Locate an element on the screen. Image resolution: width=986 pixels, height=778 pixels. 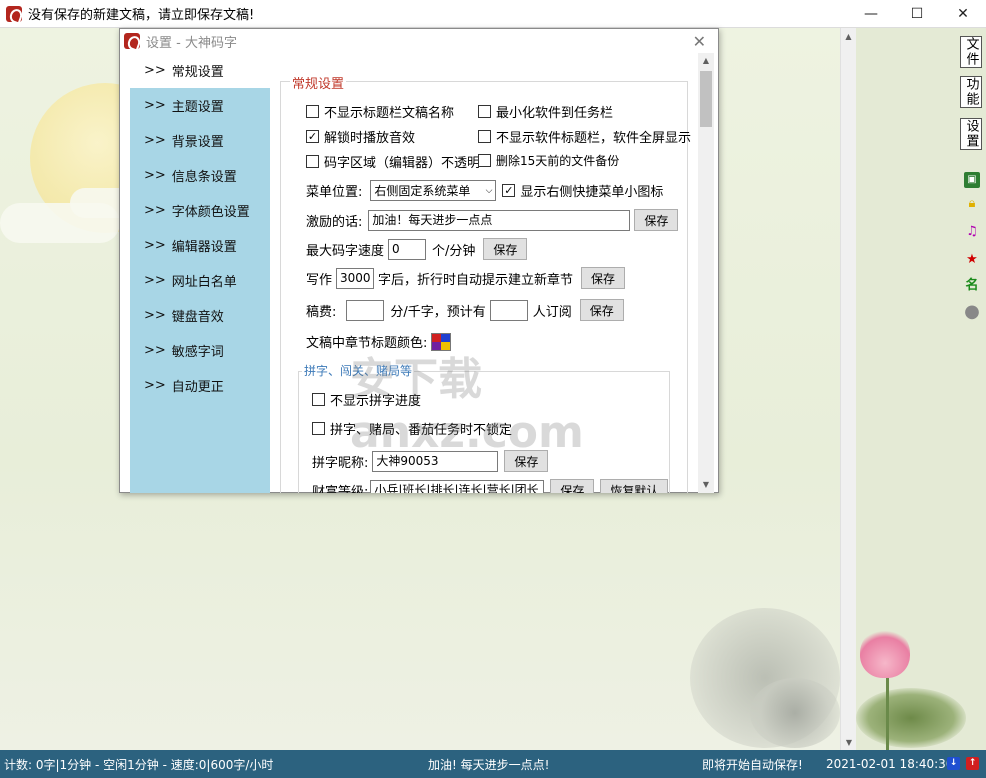
rank-reset-button: 恢复默认 is located at coordinates (634, 486).